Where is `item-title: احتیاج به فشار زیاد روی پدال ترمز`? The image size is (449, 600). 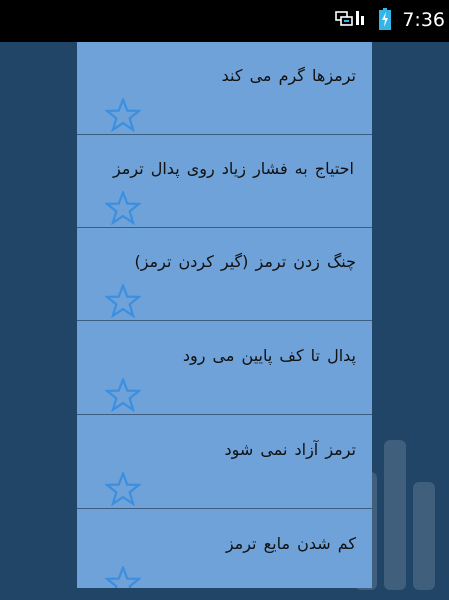
item-title: احتیاج به فشار زیاد روی پدال ترمز is located at coordinates (233, 168).